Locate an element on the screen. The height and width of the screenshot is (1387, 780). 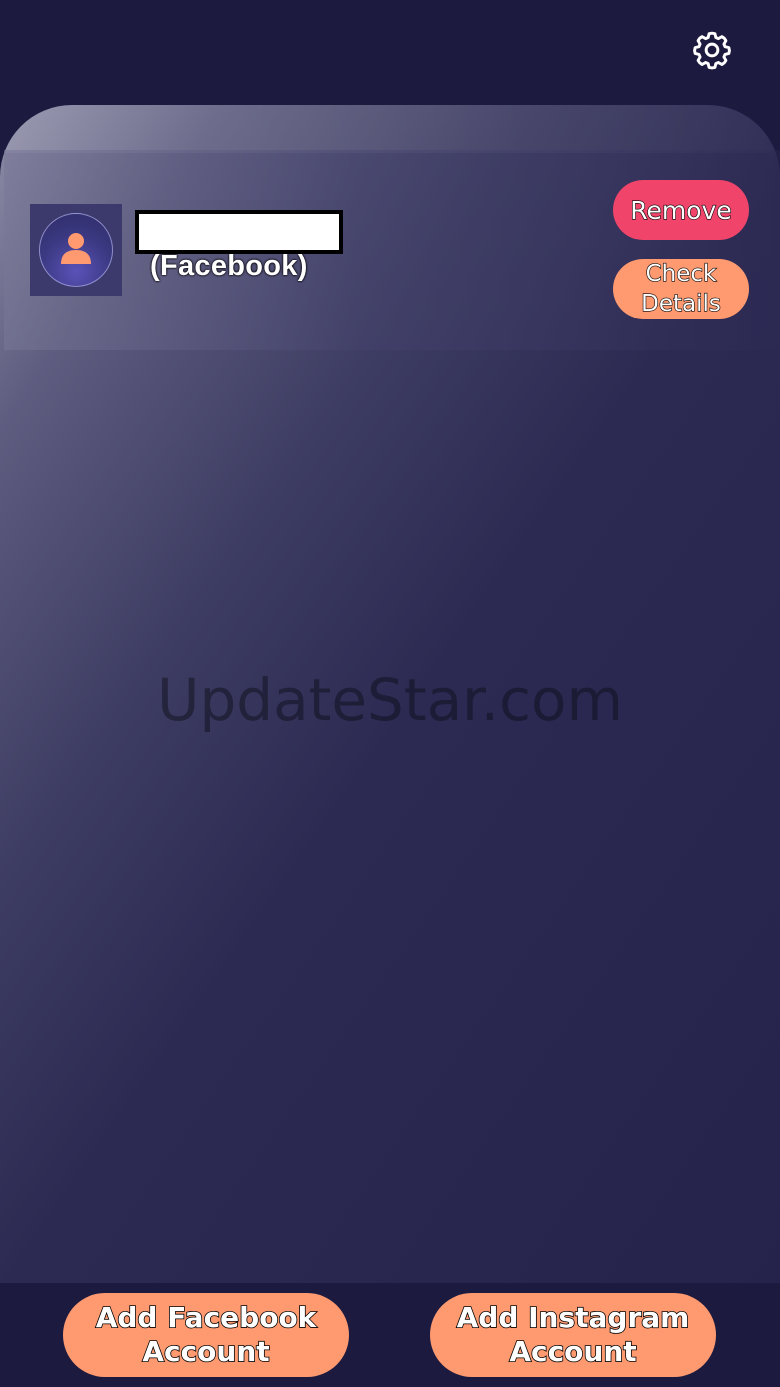
watermark: UpdateStar.com is located at coordinates (390, 700).